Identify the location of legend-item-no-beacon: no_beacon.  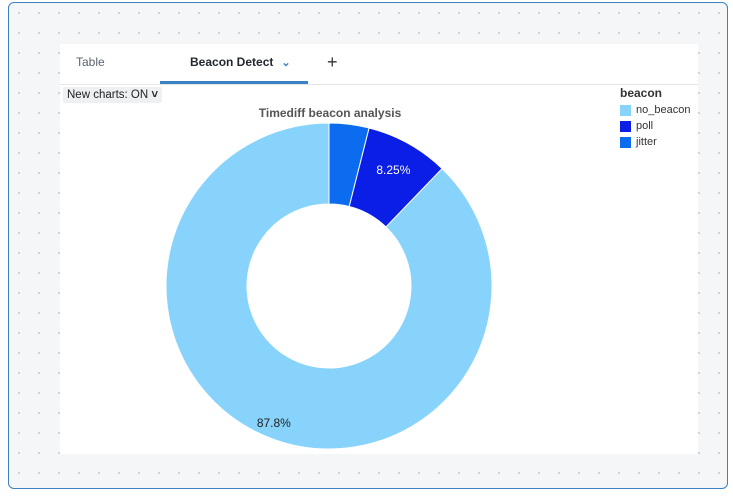
(655, 110).